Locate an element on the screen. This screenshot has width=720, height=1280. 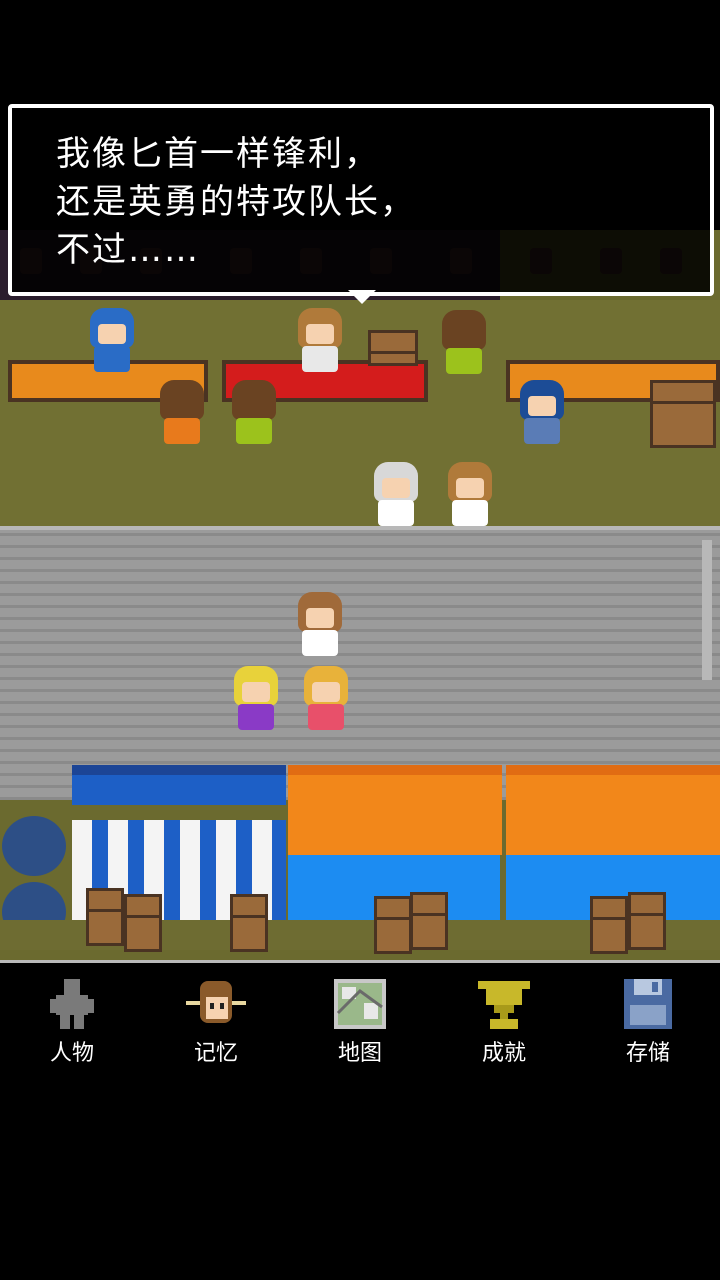
menu-save-label: 存储 is located at coordinates (647, 1053).